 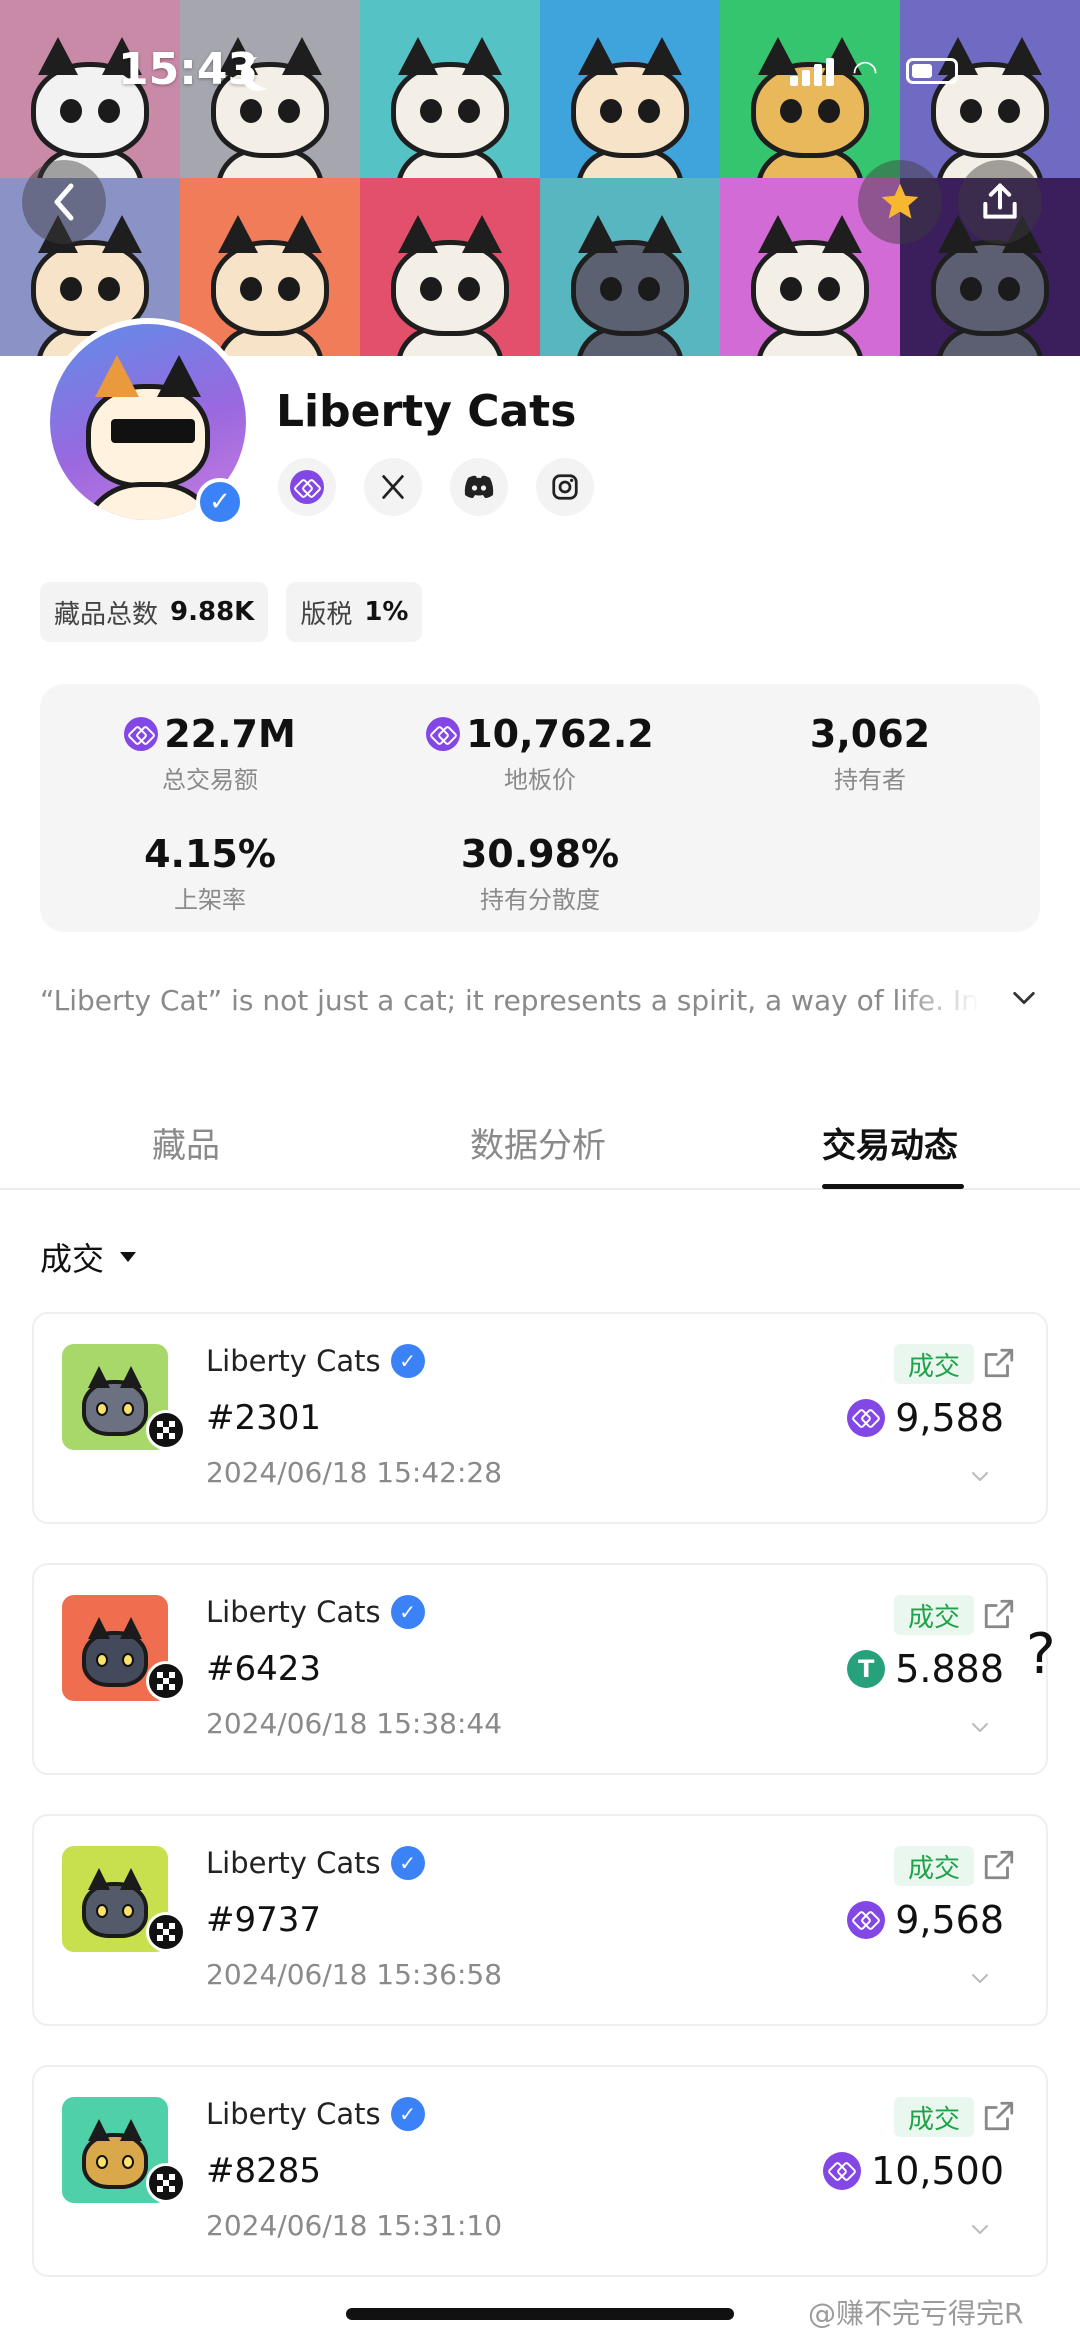 I want to click on price-value: 9,588, so click(x=949, y=1418).